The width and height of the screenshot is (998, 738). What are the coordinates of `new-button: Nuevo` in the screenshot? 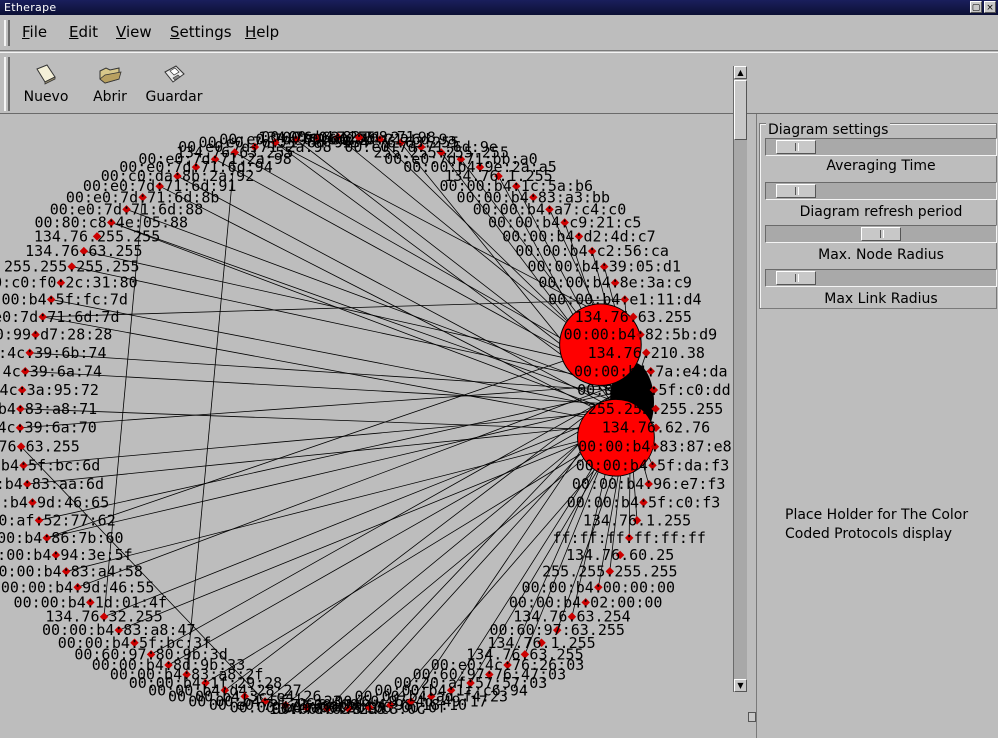 It's located at (46, 84).